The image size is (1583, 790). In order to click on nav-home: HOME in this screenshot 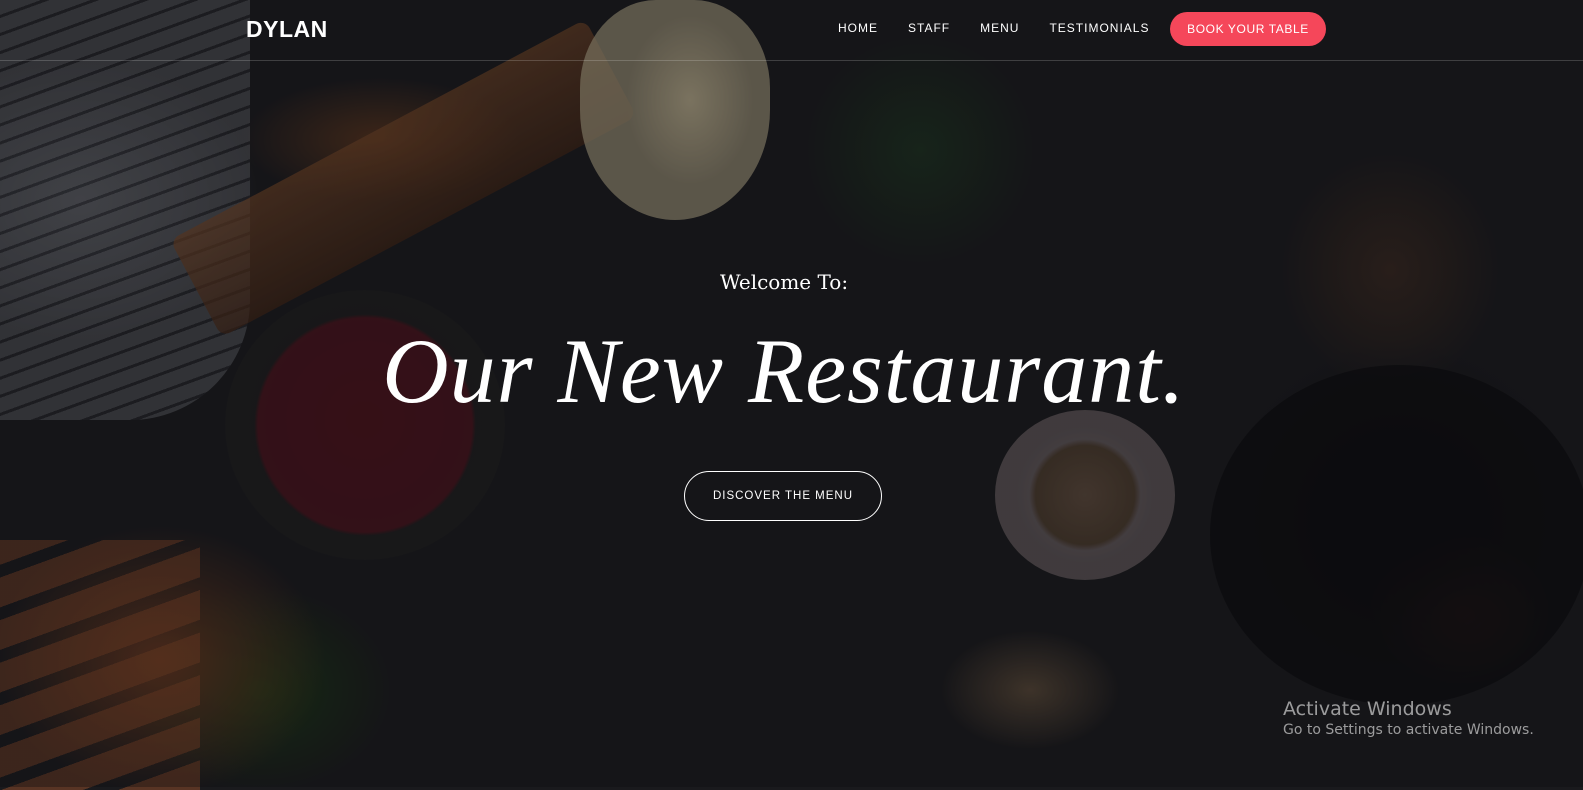, I will do `click(858, 28)`.